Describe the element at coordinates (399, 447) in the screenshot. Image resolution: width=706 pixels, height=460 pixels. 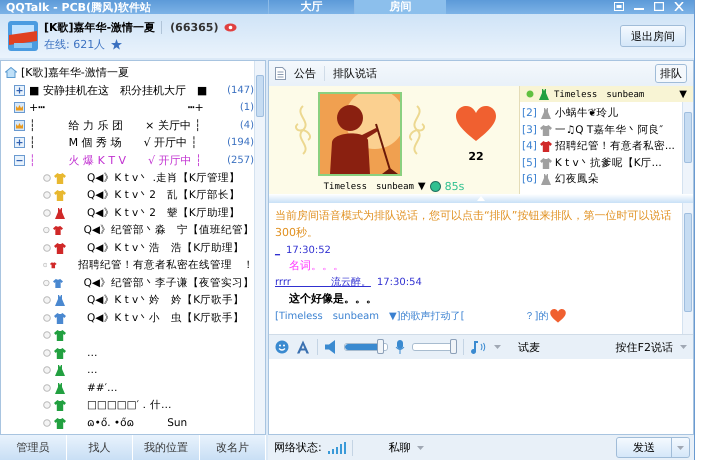
I see `private-chat-selector: 私聊` at that location.